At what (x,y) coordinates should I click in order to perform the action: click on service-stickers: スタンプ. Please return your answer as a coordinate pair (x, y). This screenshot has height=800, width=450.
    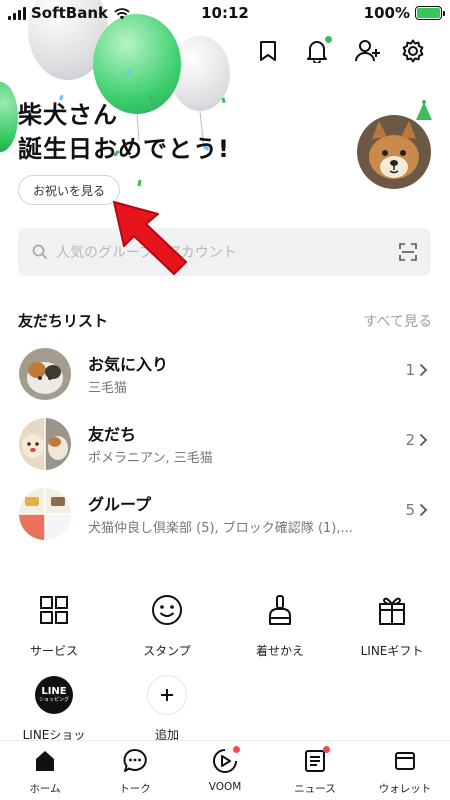
    Looking at the image, I should click on (167, 625).